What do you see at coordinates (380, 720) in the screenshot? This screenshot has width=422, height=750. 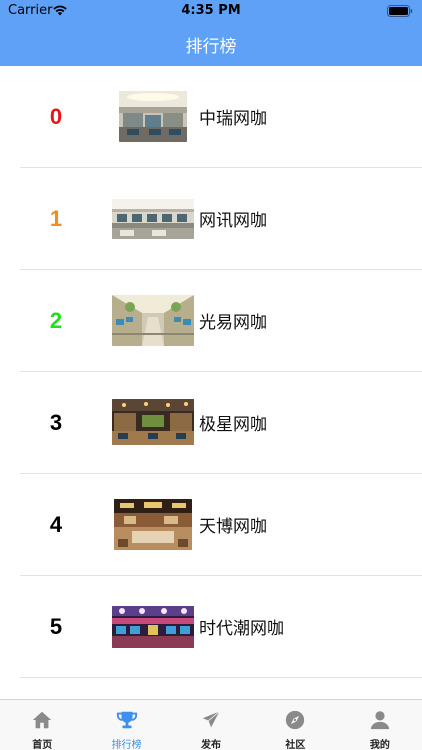 I see `user-icon` at bounding box center [380, 720].